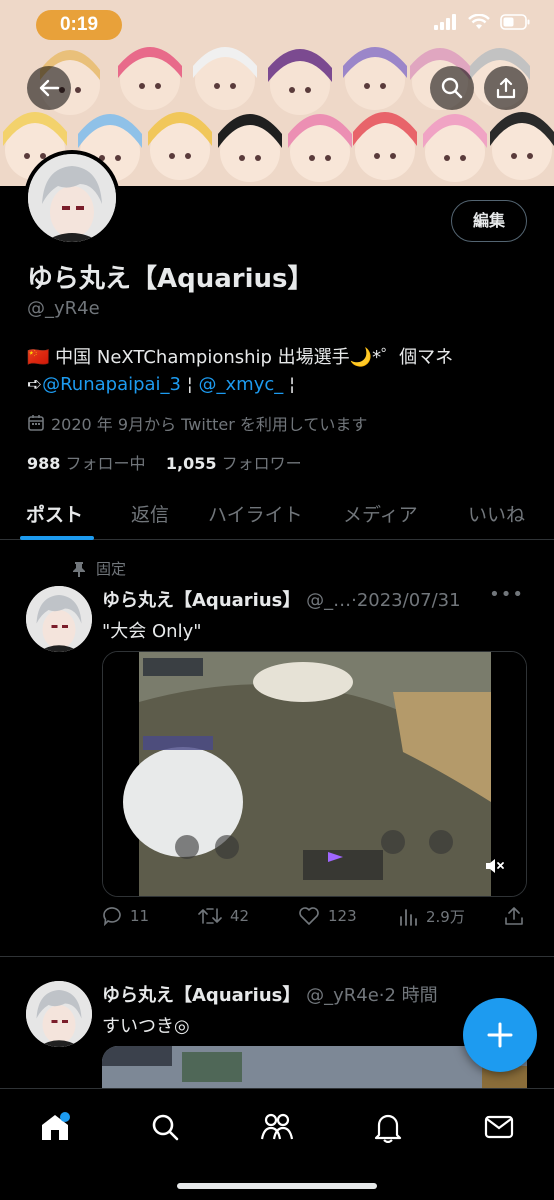 The image size is (554, 1200). I want to click on tweet-header: ゆら丸え【Aquarius】 @_yR4e·2 時間, so click(270, 994).